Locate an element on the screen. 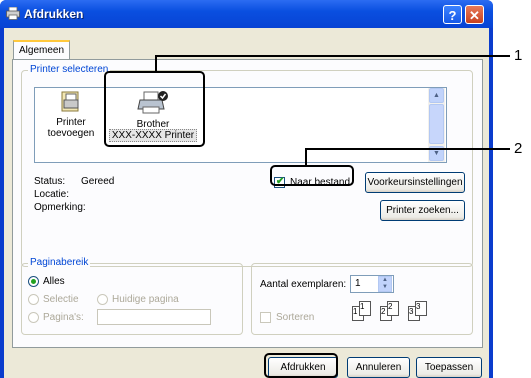 Image resolution: width=531 pixels, height=378 pixels. close-button: ✕ is located at coordinates (474, 14).